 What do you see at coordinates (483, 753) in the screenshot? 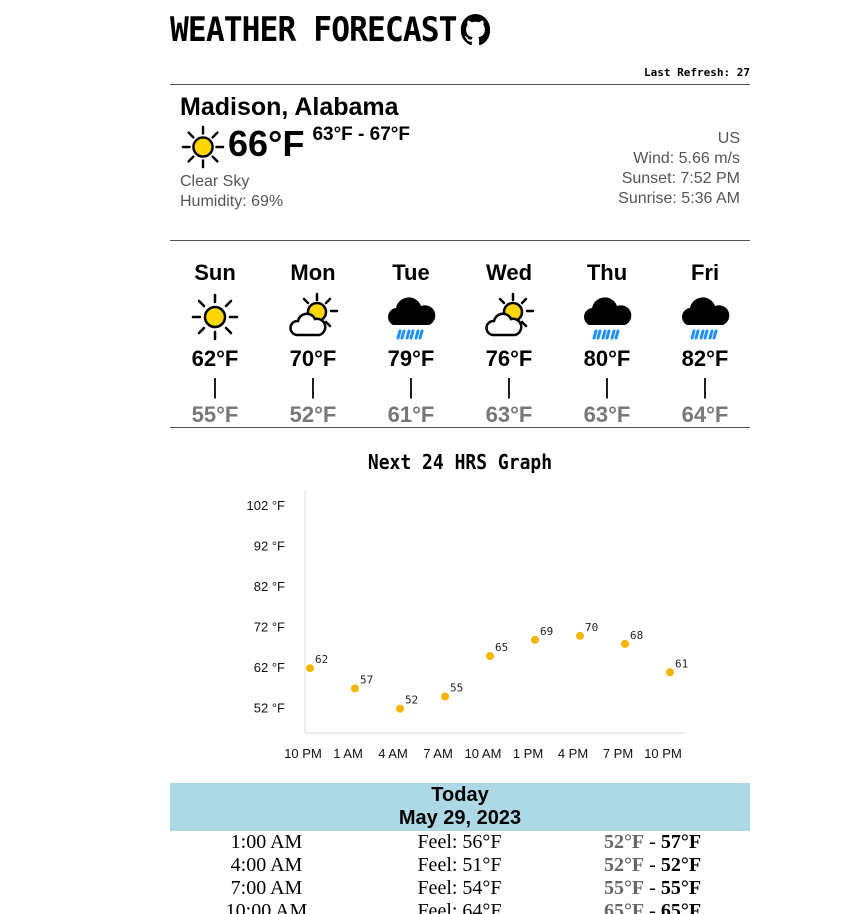
I see `x-tick-label: 10 AM` at bounding box center [483, 753].